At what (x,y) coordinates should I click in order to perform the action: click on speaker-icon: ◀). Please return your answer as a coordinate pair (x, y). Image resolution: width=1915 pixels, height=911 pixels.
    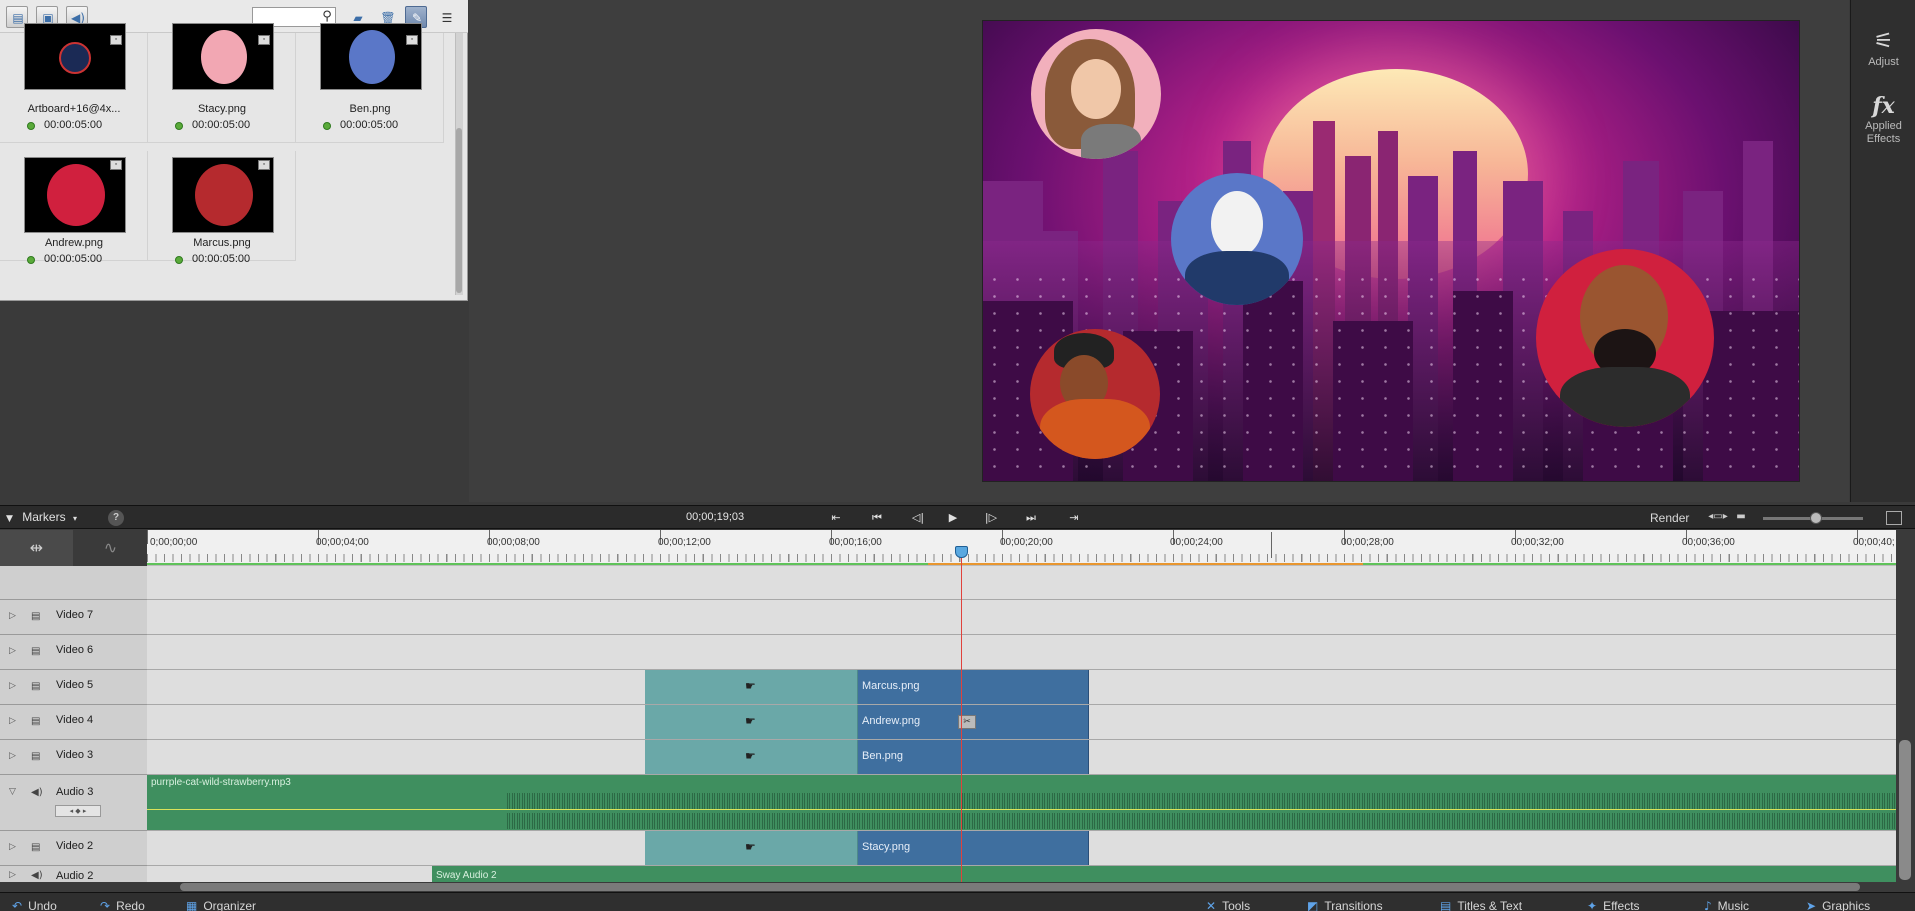
    Looking at the image, I should click on (37, 792).